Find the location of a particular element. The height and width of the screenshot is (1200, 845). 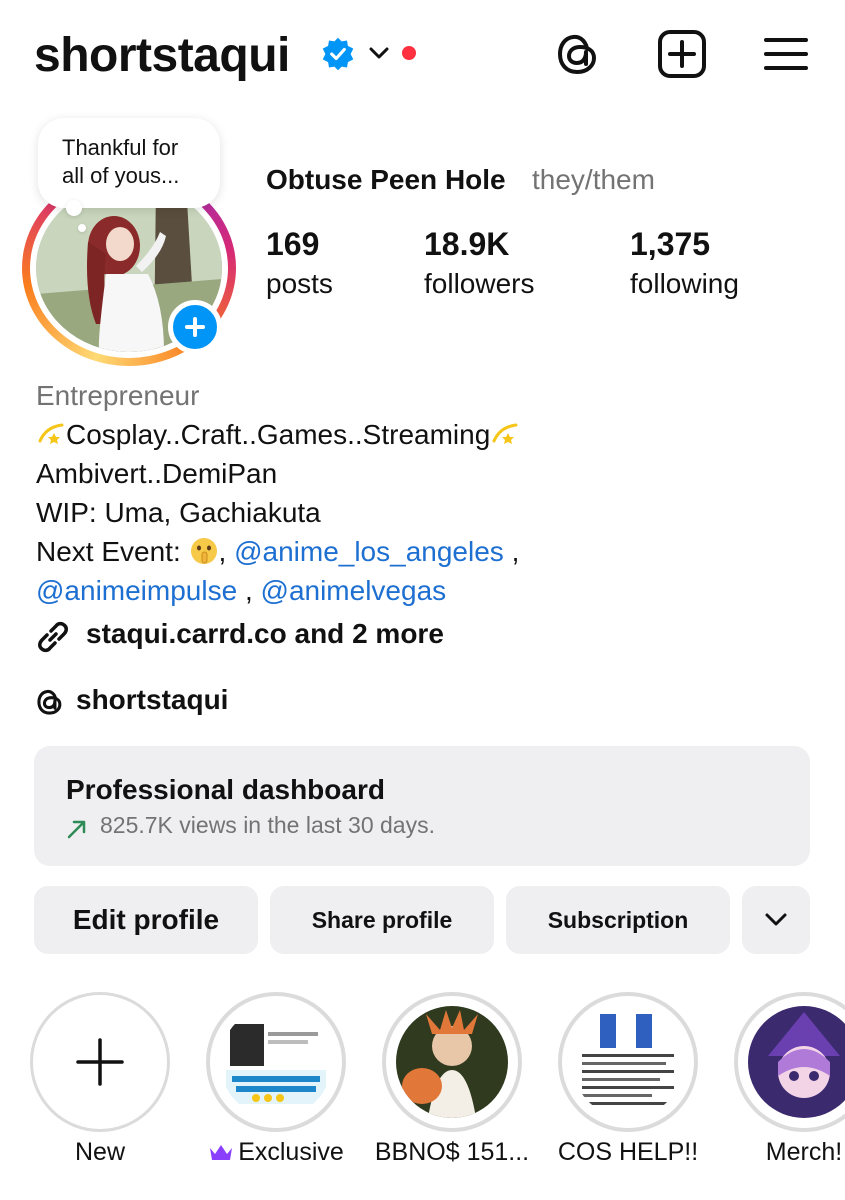

highlight-exclusive: Exclusive is located at coordinates (276, 1082).